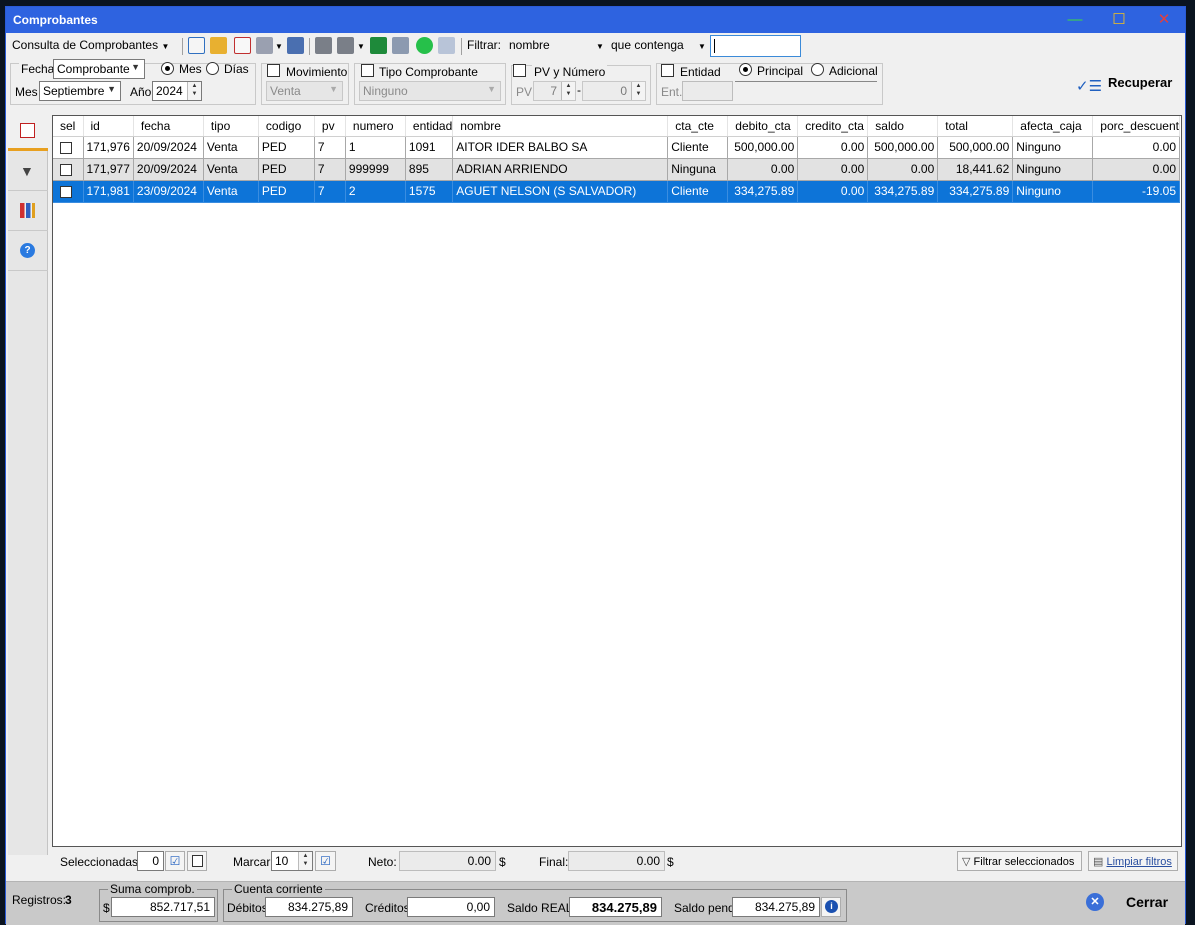 Image resolution: width=1195 pixels, height=925 pixels. Describe the element at coordinates (309, 907) in the screenshot. I see `debitos-value: 834.275,89` at that location.